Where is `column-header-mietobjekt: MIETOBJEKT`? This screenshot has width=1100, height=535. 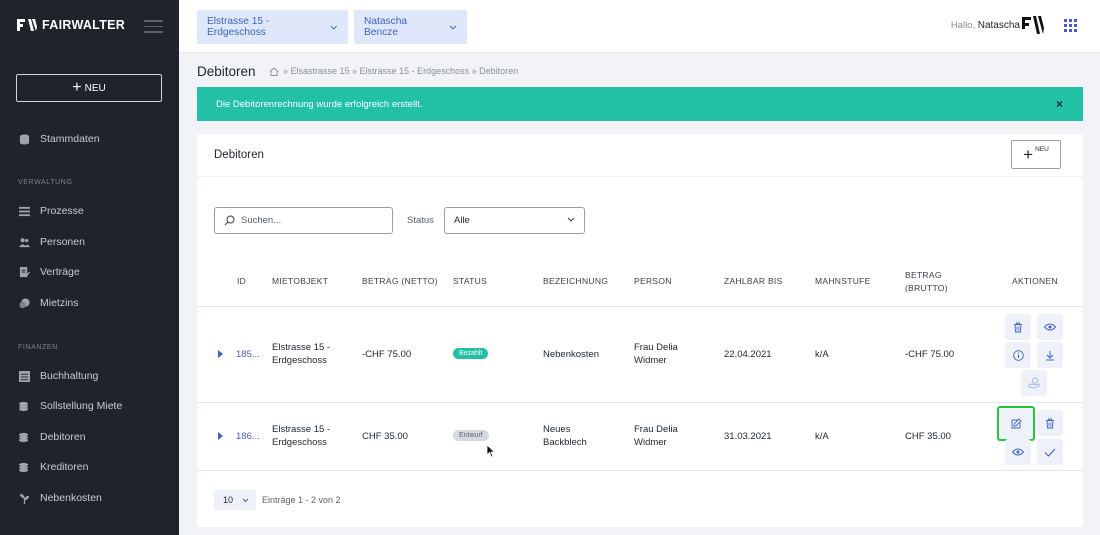
column-header-mietobjekt: MIETOBJEKT is located at coordinates (300, 281).